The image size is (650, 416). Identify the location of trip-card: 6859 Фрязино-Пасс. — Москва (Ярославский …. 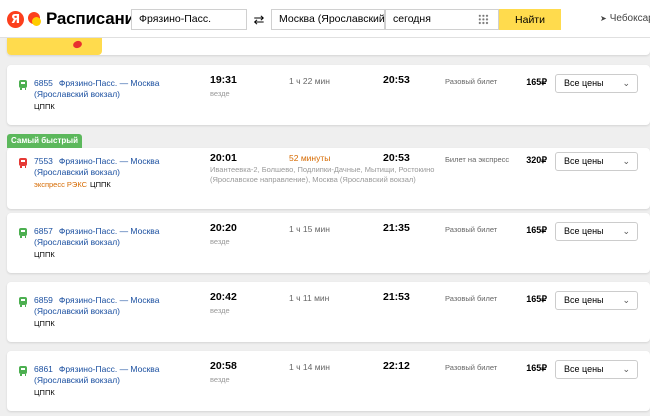
(328, 312).